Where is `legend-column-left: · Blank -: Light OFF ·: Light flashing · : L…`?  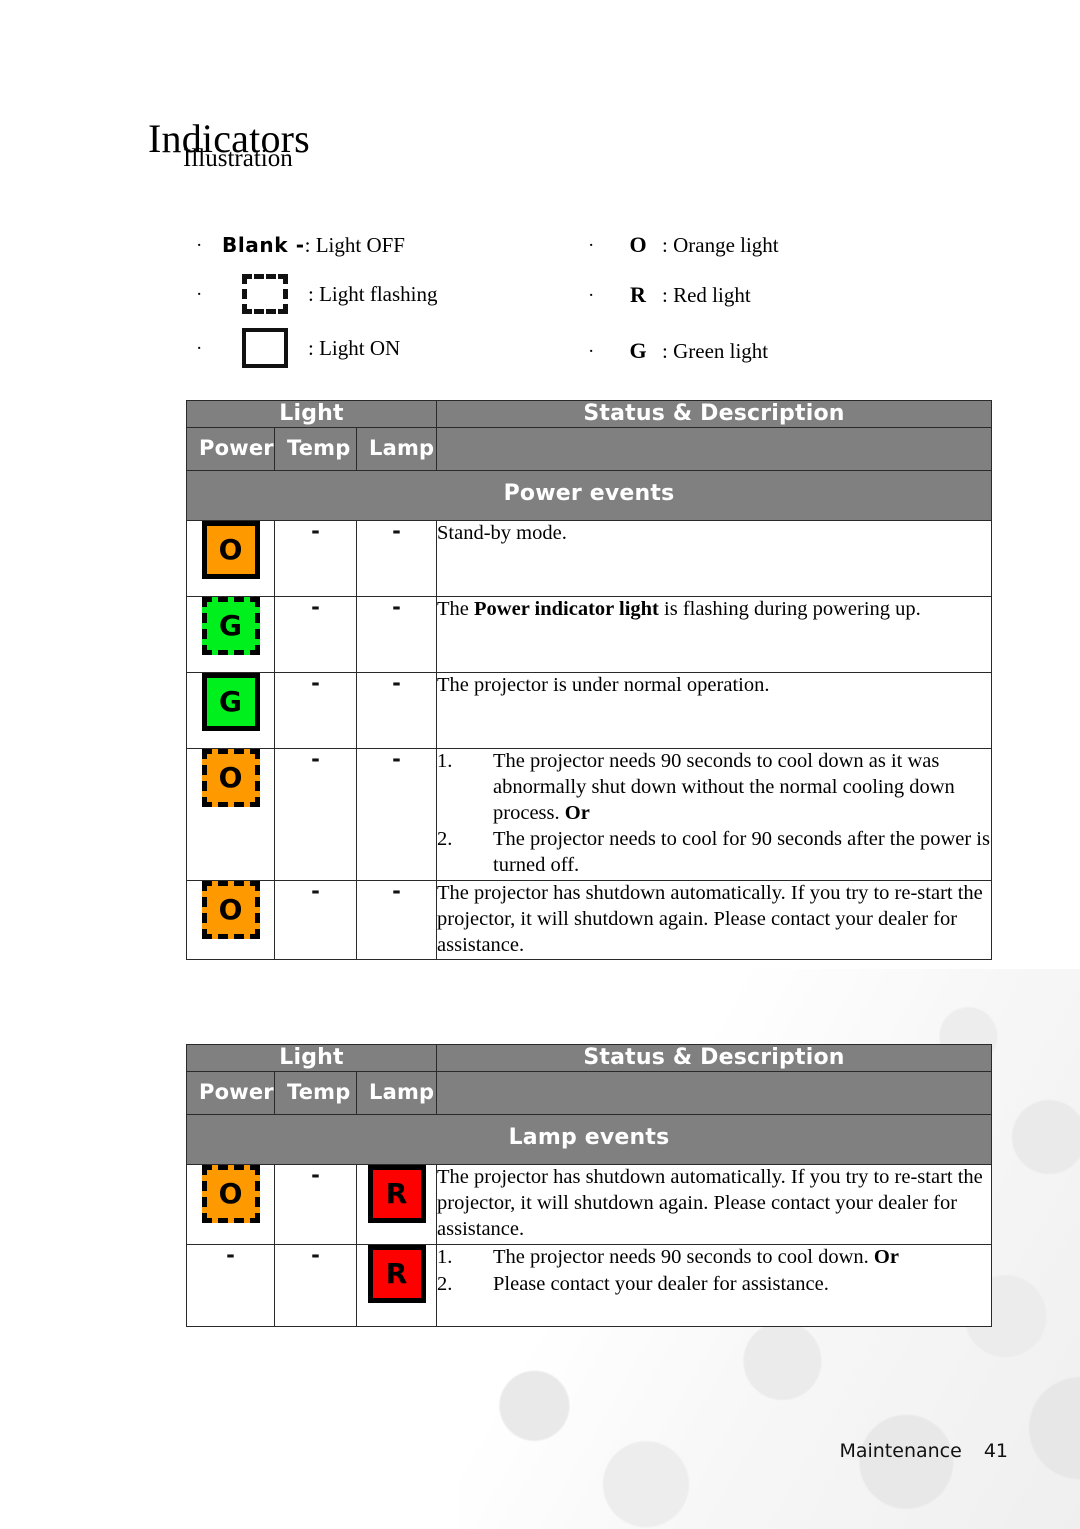
legend-column-left: · Blank -: Light OFF ·: Light flashing · : L… is located at coordinates (391, 298).